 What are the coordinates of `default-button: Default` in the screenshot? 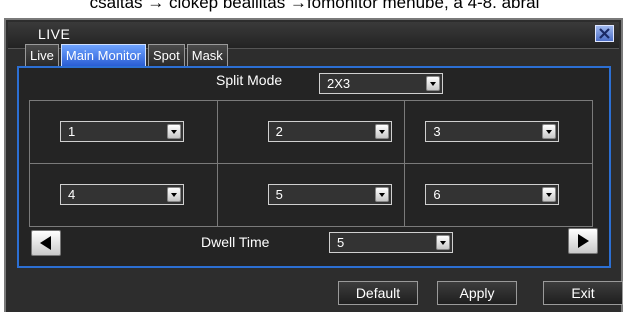 It's located at (378, 293).